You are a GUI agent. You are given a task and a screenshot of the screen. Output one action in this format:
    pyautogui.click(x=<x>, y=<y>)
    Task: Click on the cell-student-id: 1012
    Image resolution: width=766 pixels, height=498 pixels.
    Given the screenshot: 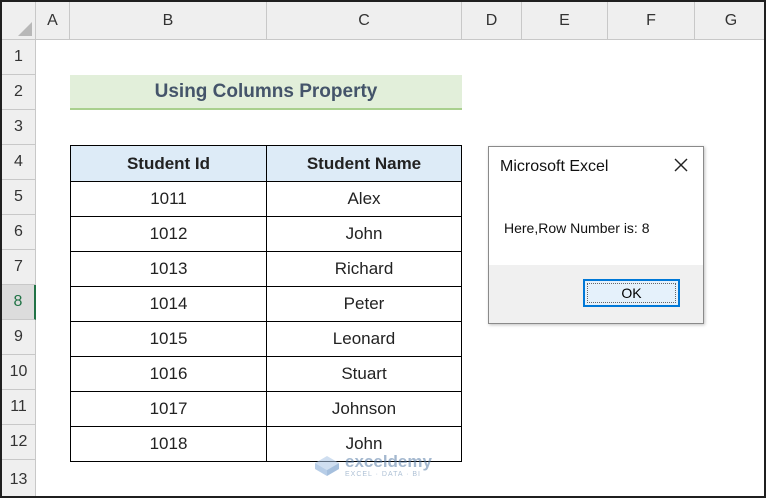 What is the action you would take?
    pyautogui.click(x=169, y=234)
    